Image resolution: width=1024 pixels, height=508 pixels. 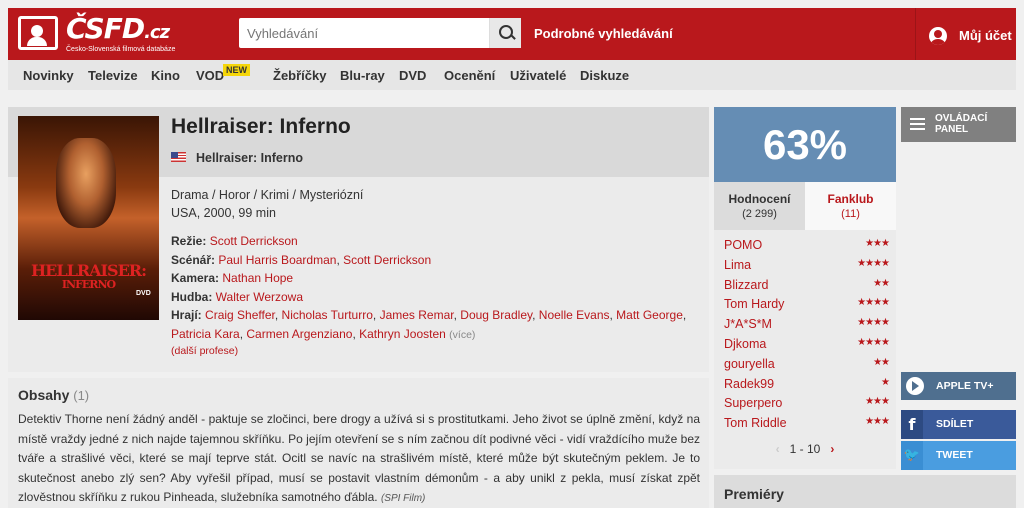 I want to click on user-icon, so click(x=938, y=36).